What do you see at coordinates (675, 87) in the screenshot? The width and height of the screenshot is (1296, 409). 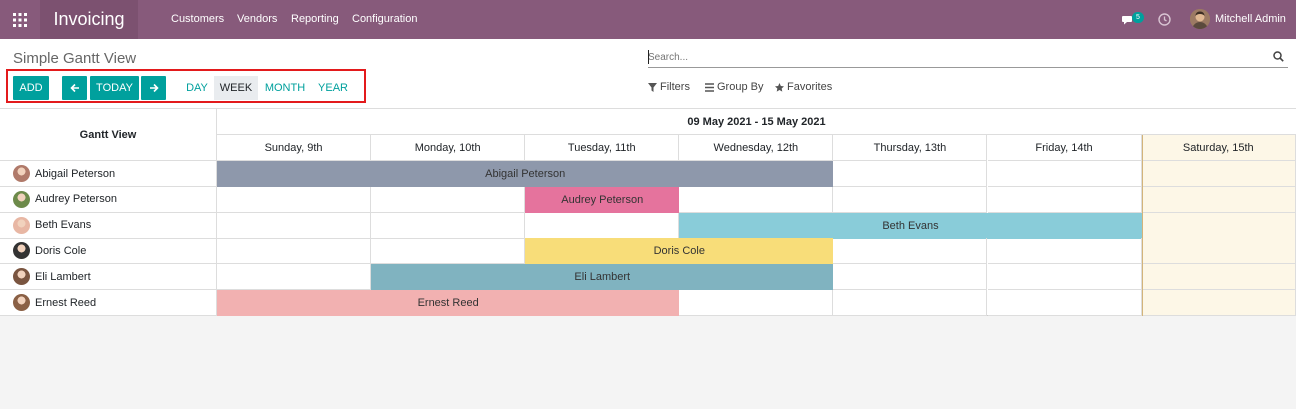 I see `filters-label: Filters` at bounding box center [675, 87].